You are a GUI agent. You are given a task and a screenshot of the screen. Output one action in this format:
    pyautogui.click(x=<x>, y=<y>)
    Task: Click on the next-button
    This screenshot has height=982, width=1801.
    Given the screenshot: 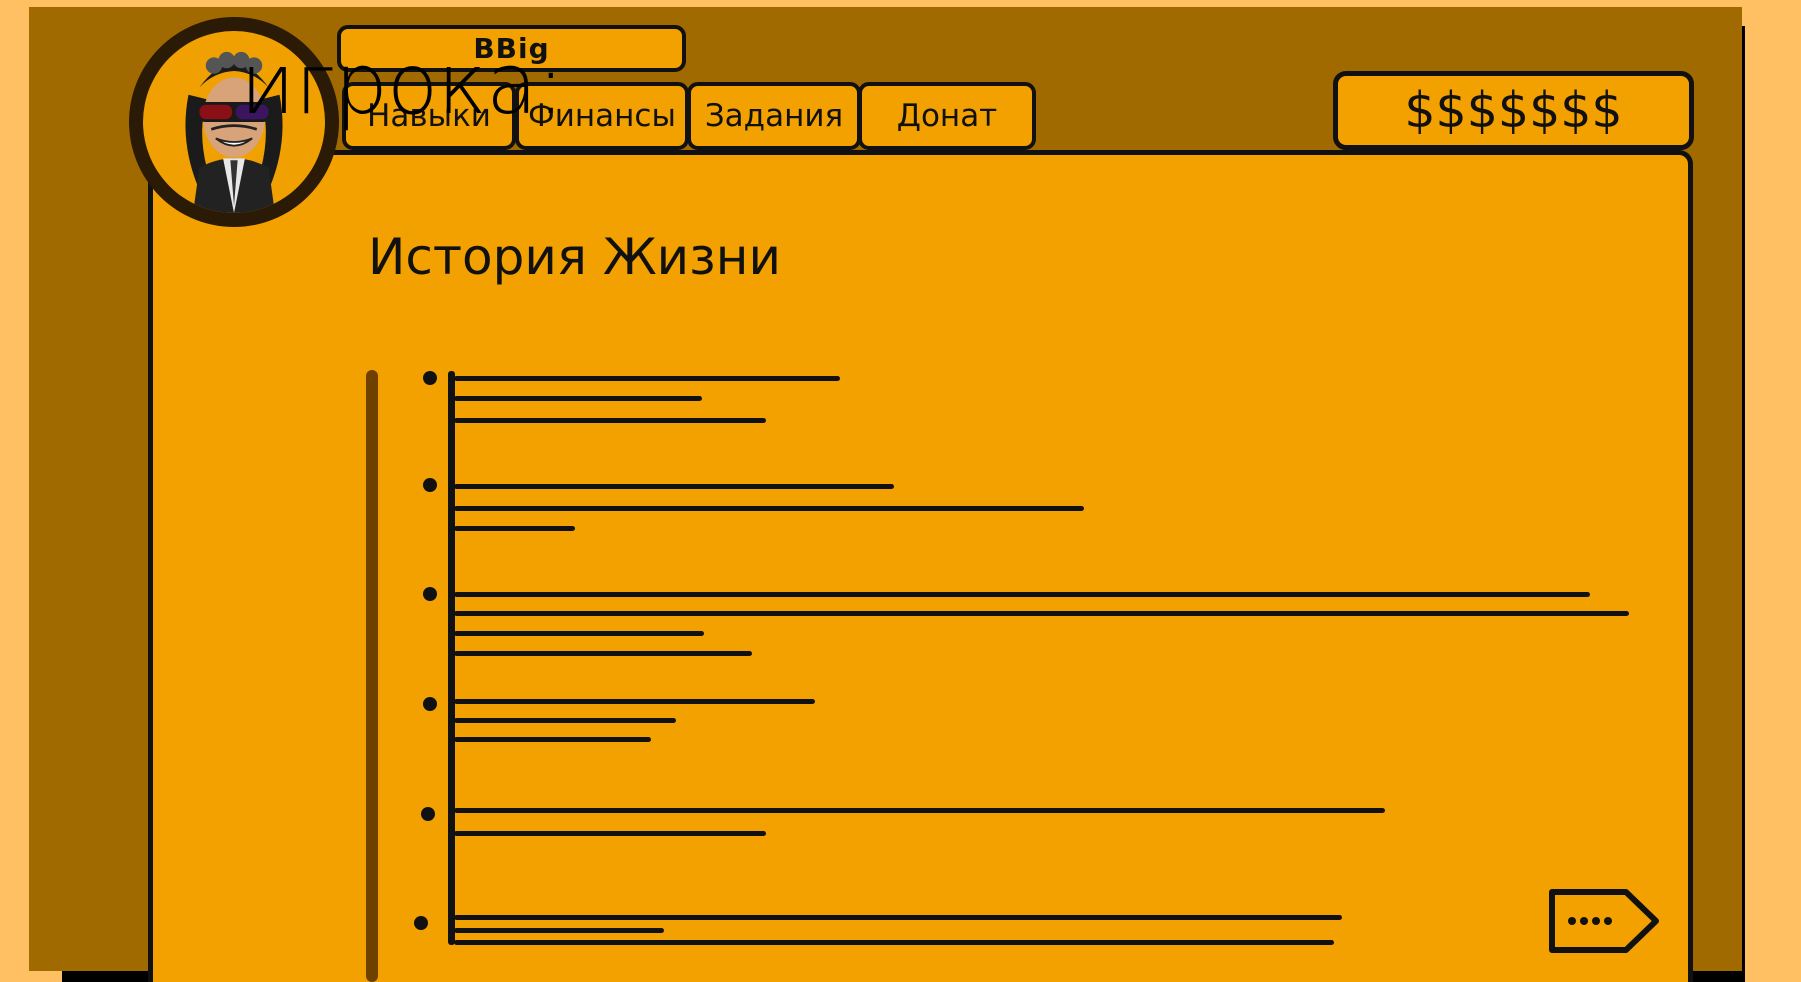 What is the action you would take?
    pyautogui.click(x=1604, y=921)
    